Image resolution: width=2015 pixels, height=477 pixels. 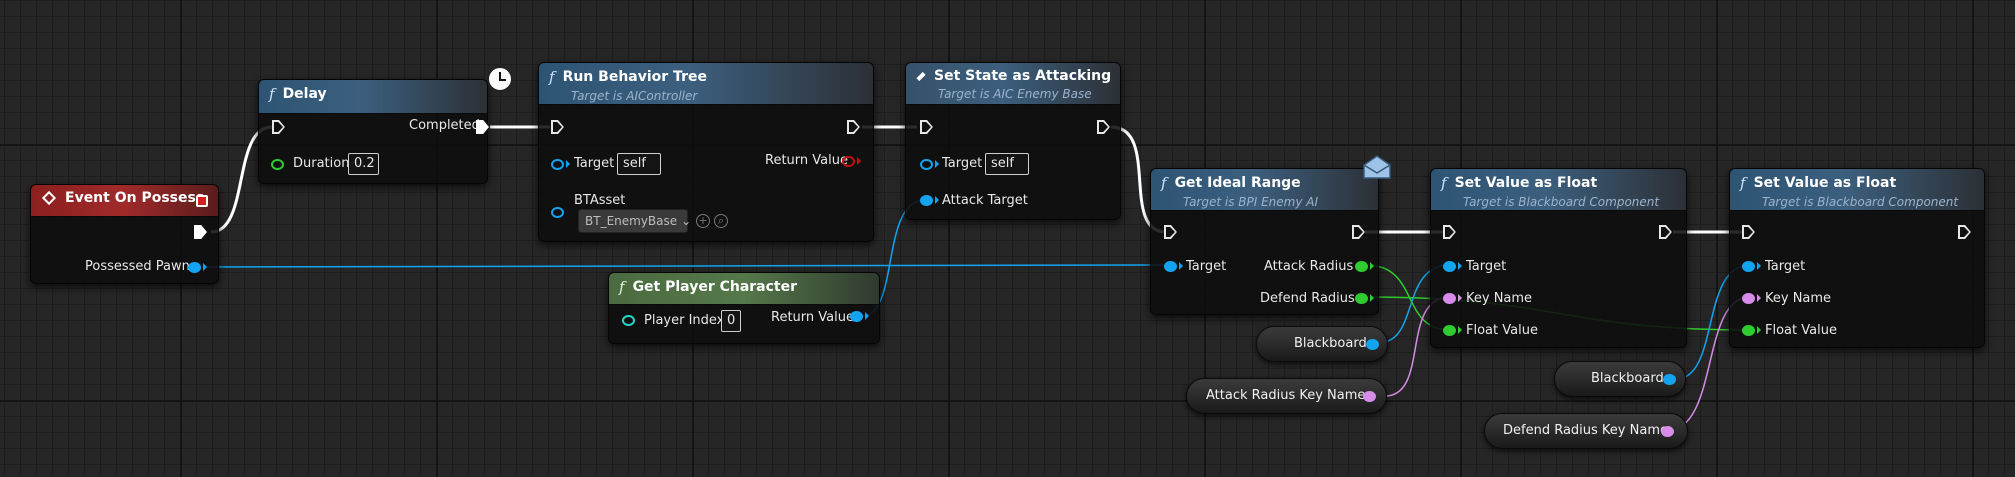 I want to click on get-player-character-node: f Get Player Character, so click(x=744, y=308).